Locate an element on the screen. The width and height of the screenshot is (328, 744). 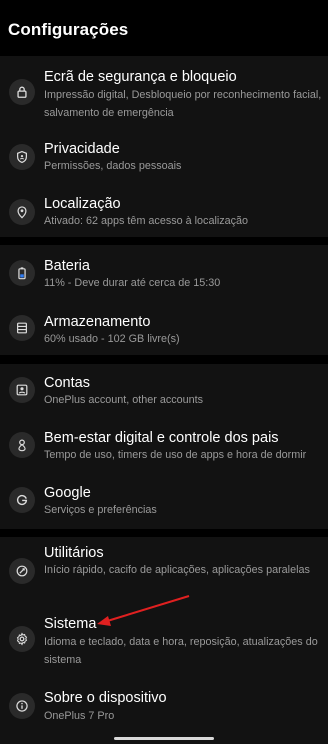
settings-item-title: Utilitários is located at coordinates (74, 553).